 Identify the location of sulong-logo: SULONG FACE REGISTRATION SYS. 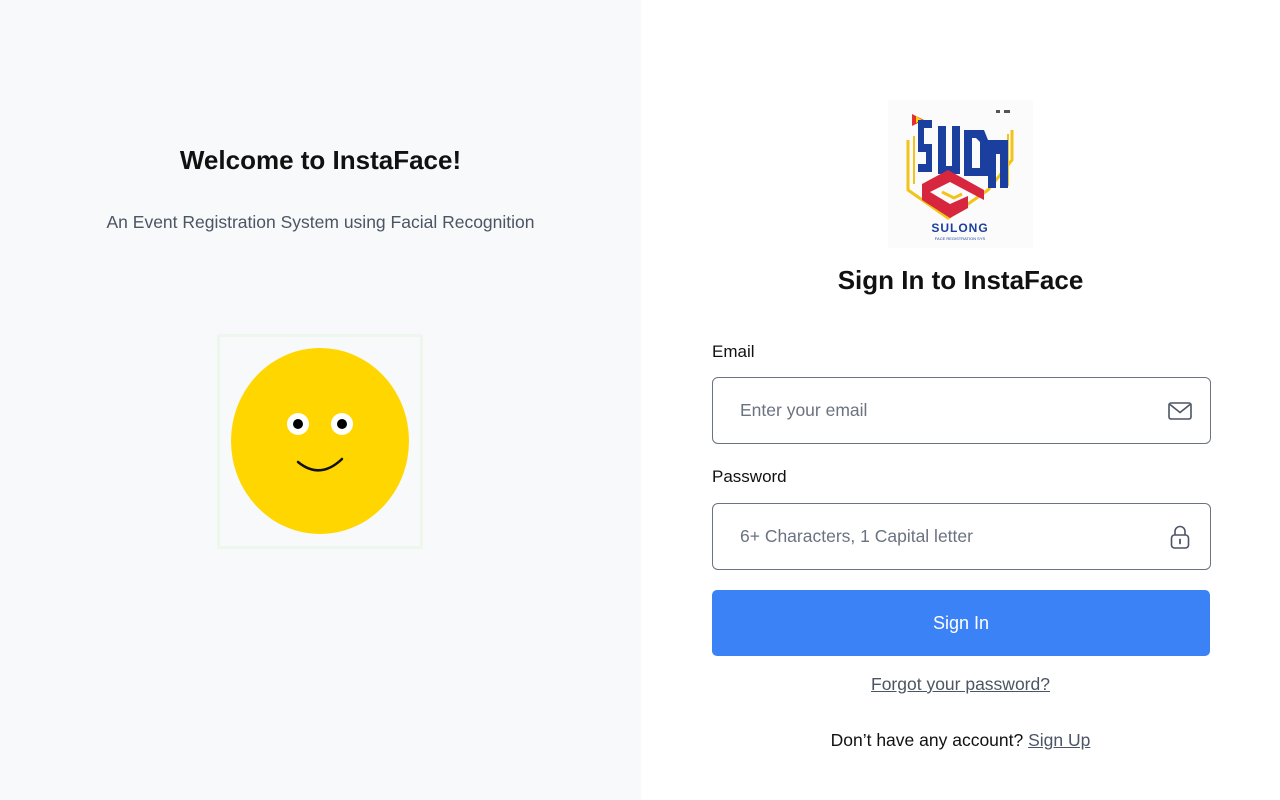
(960, 174).